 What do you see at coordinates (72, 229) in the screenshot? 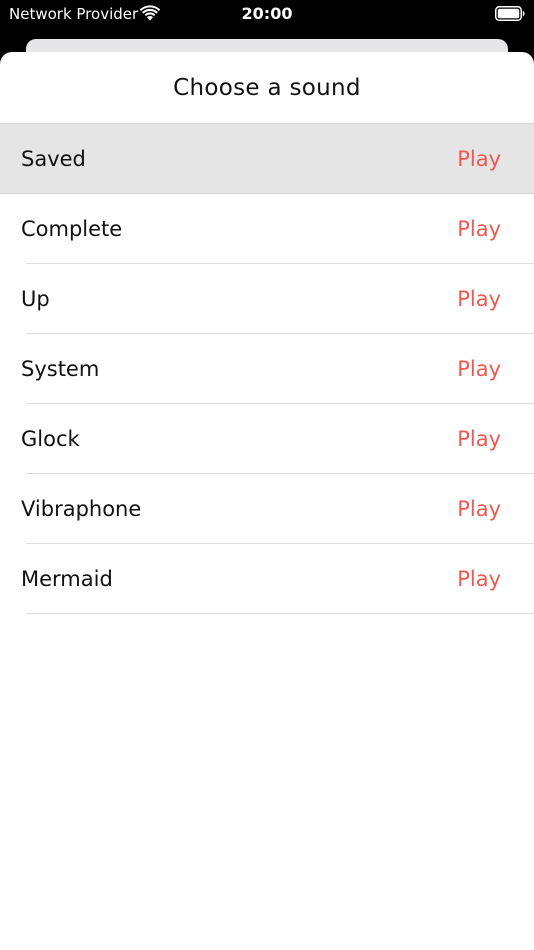
I see `sound-name: Complete` at bounding box center [72, 229].